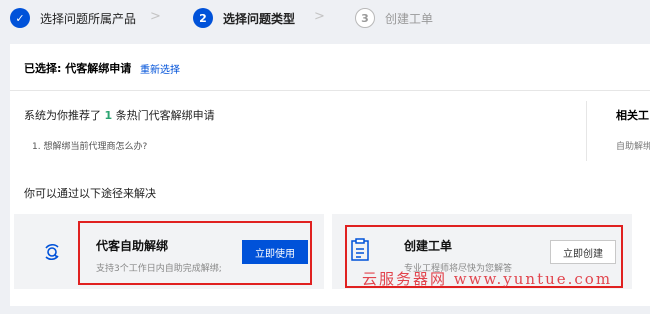 This screenshot has height=314, width=650. What do you see at coordinates (159, 269) in the screenshot?
I see `card-desc: 支持3个工作日内自助完成解绑;` at bounding box center [159, 269].